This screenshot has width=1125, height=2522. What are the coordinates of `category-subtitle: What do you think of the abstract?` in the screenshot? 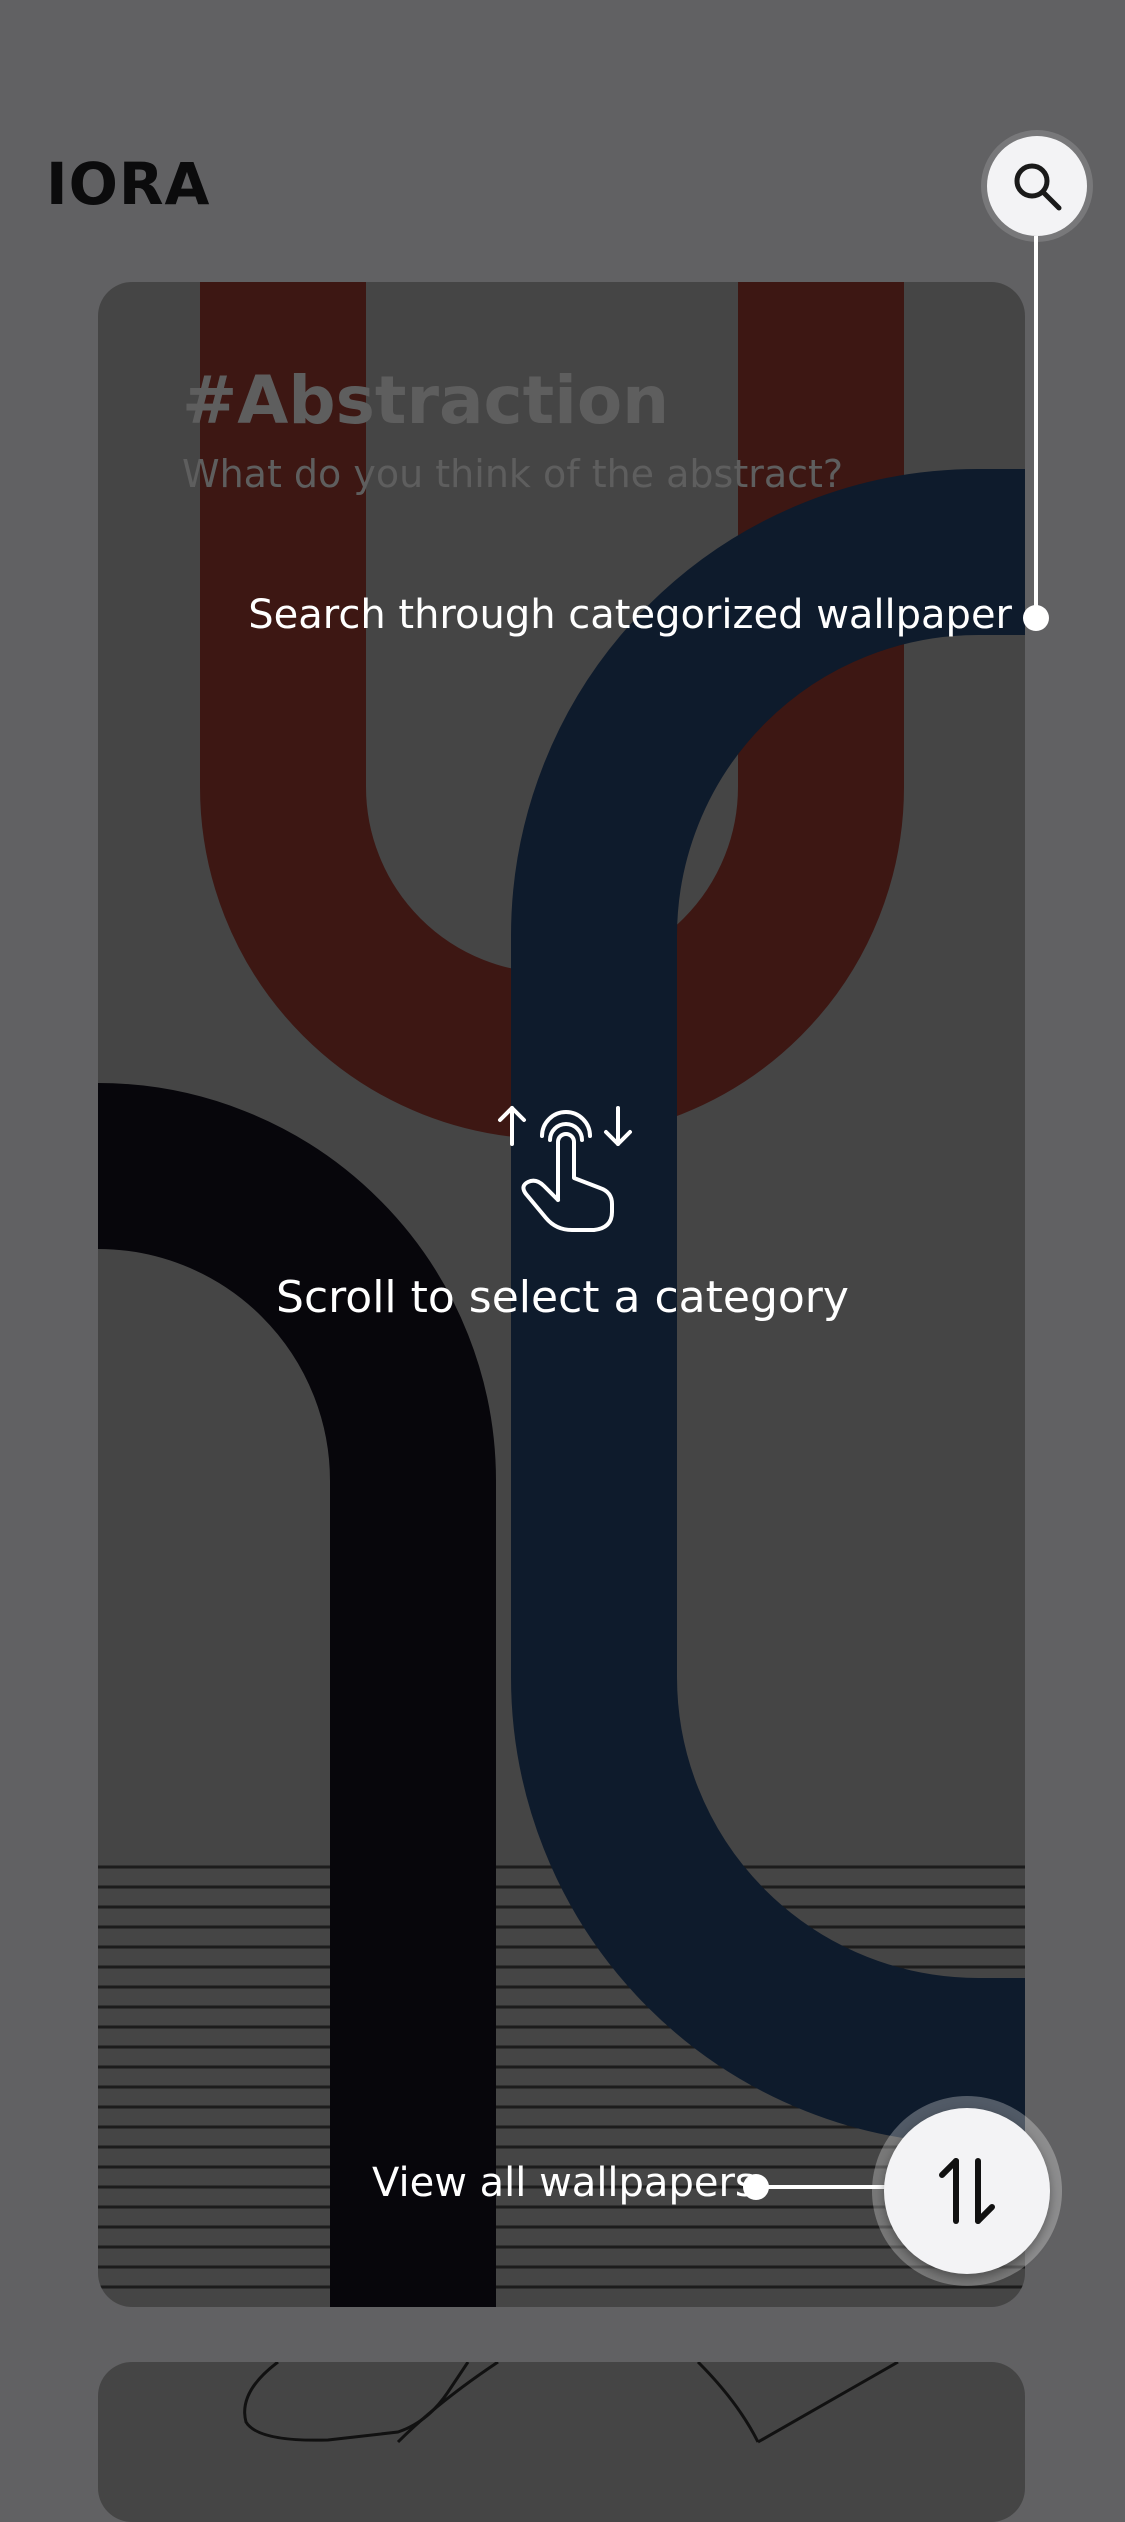 It's located at (513, 474).